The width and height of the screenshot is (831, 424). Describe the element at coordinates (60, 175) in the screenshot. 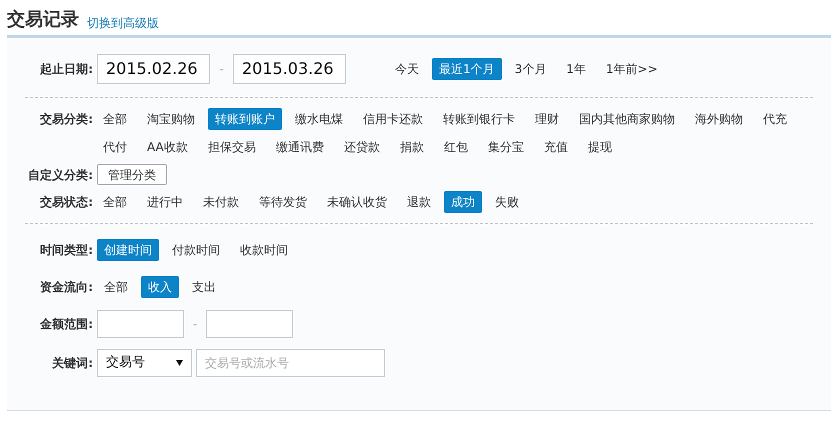

I see `filter-label: 自定义分类:` at that location.